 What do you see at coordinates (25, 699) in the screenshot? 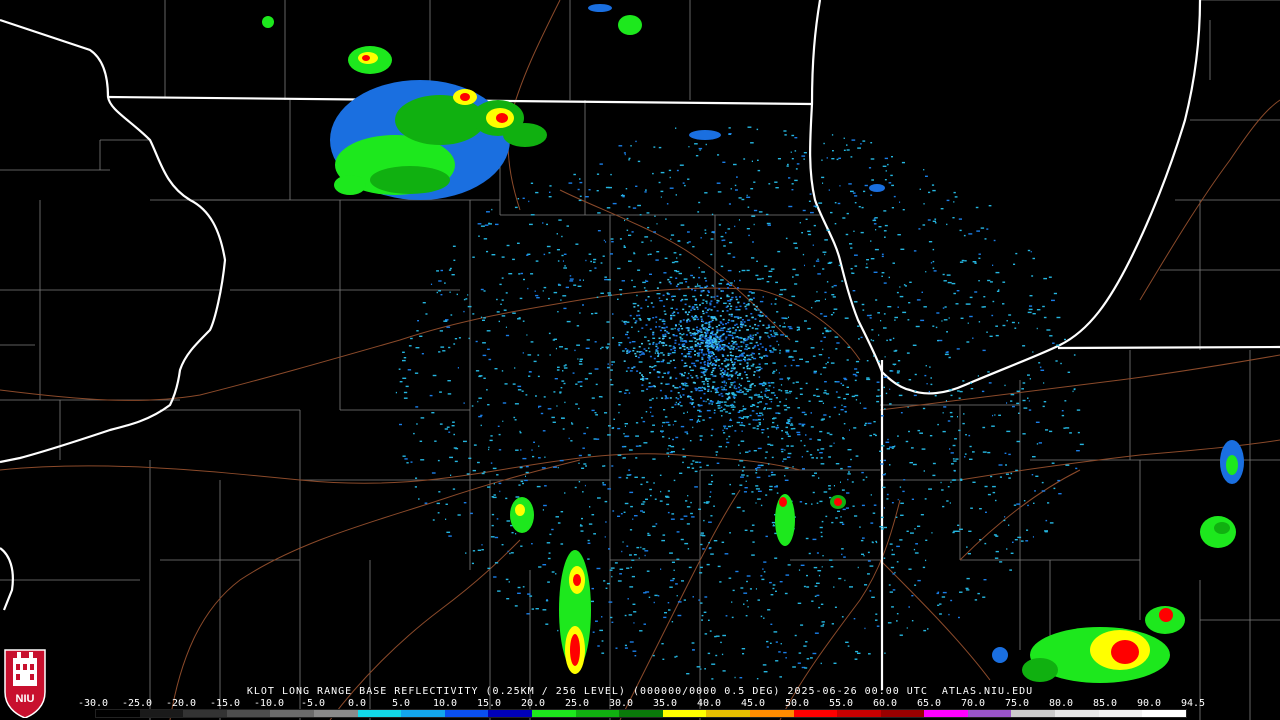
I see `logo-text: NIU` at bounding box center [25, 699].